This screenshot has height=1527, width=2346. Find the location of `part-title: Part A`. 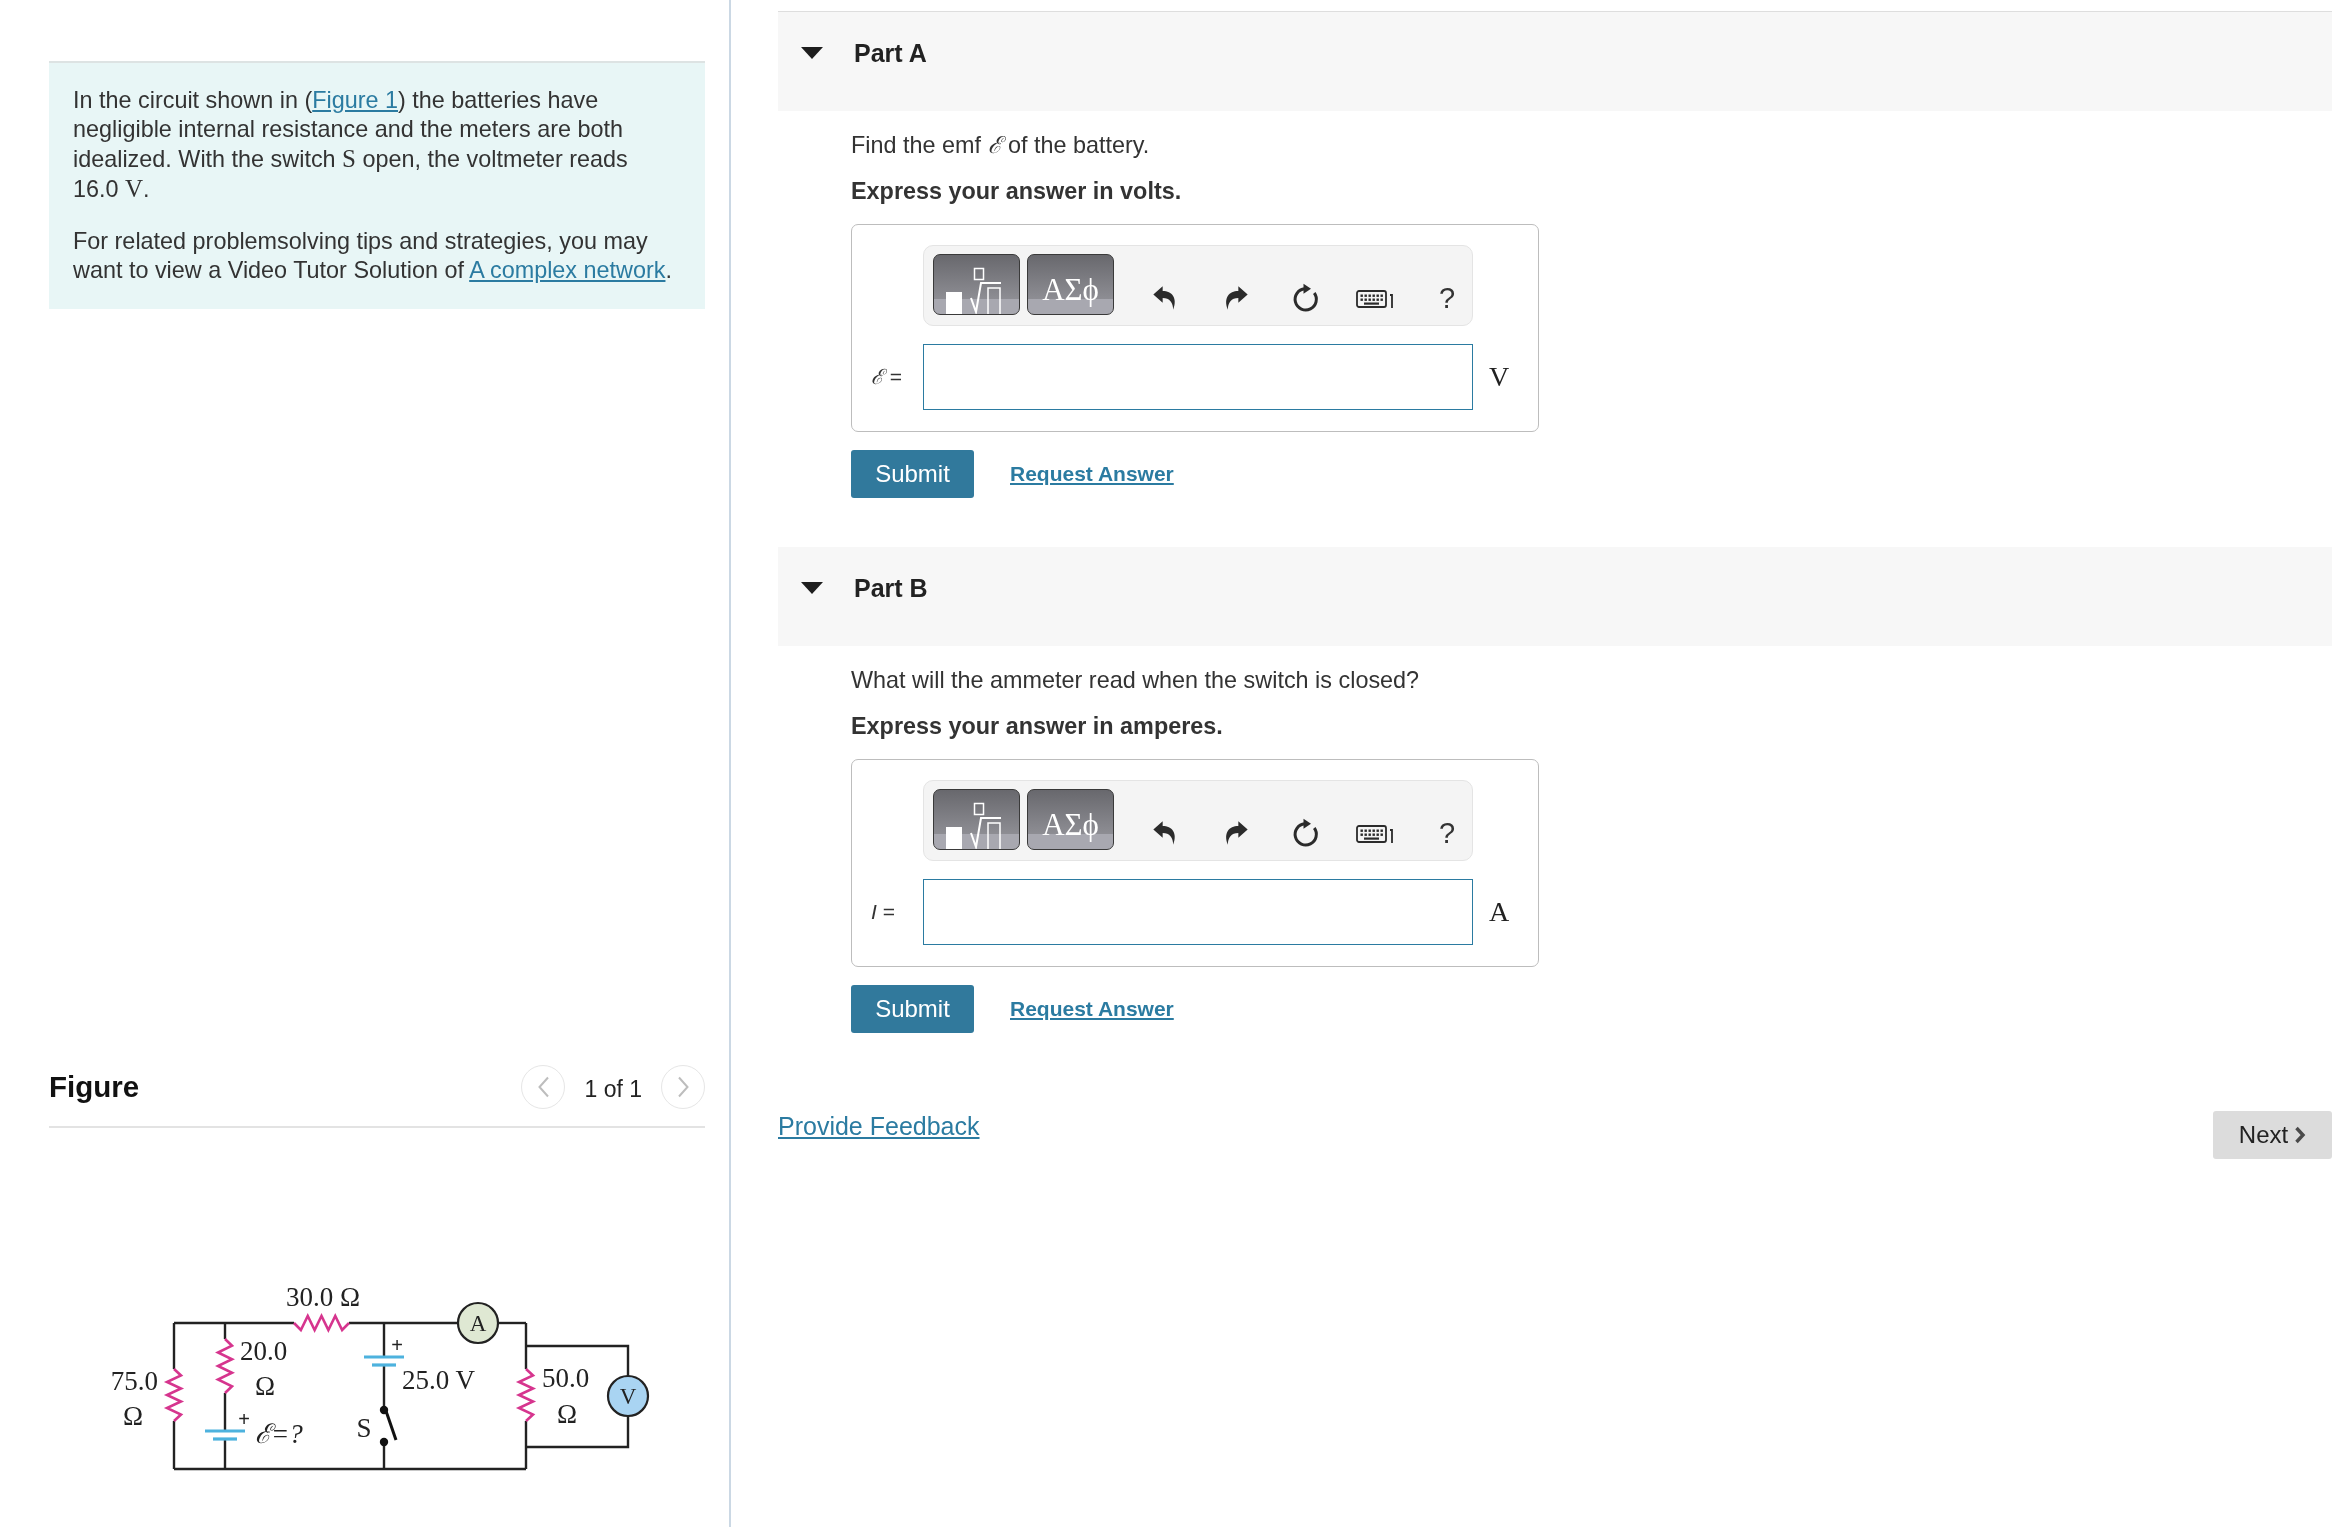

part-title: Part A is located at coordinates (890, 53).